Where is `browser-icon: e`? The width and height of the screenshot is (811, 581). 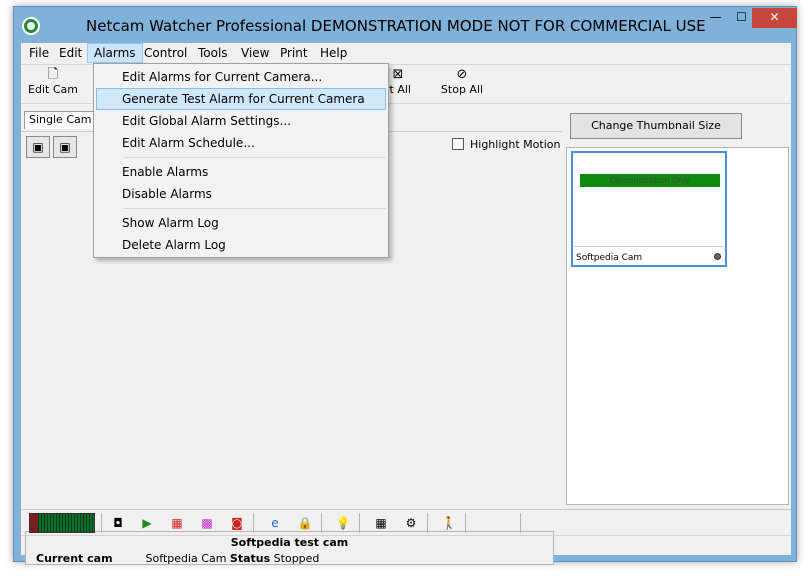 browser-icon: e is located at coordinates (275, 523).